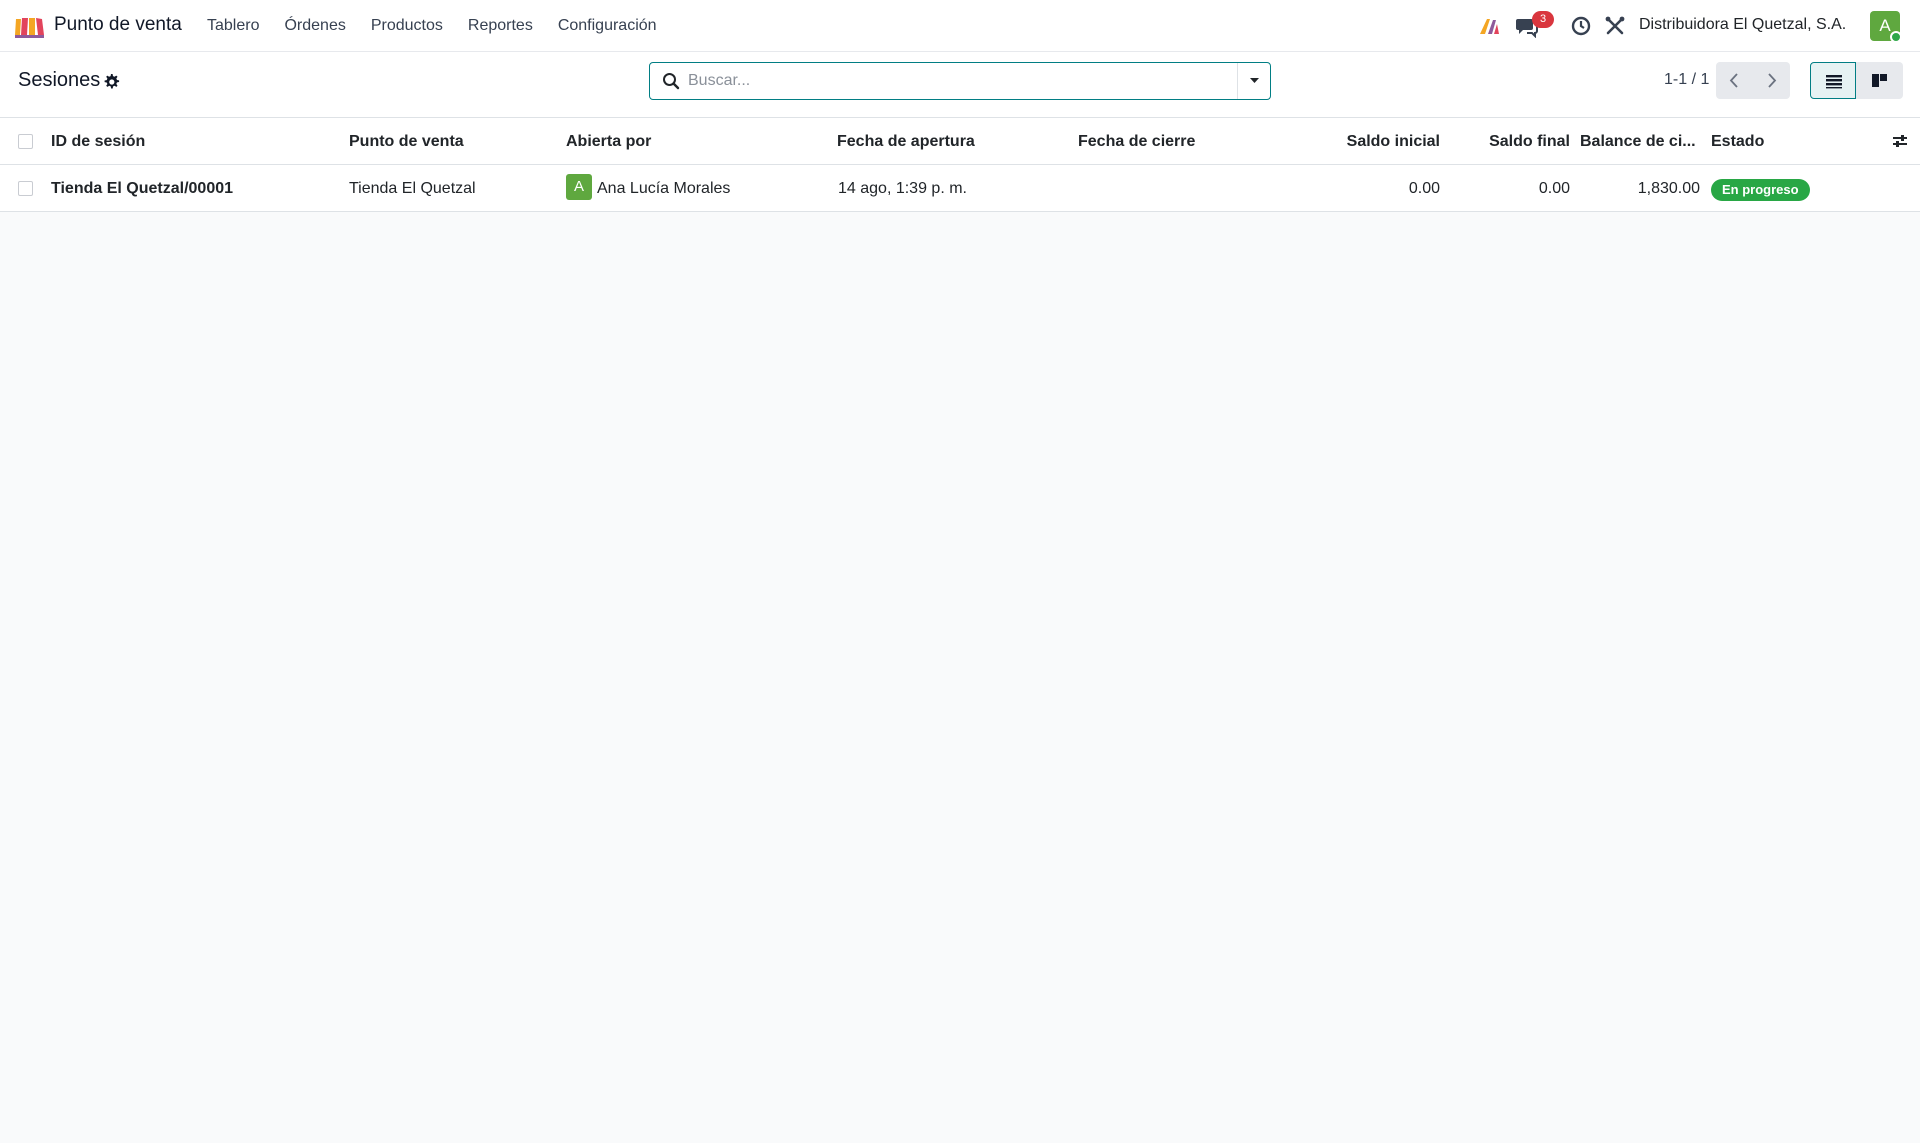 The image size is (1920, 1143). Describe the element at coordinates (1896, 37) in the screenshot. I see `user-online-status` at that location.